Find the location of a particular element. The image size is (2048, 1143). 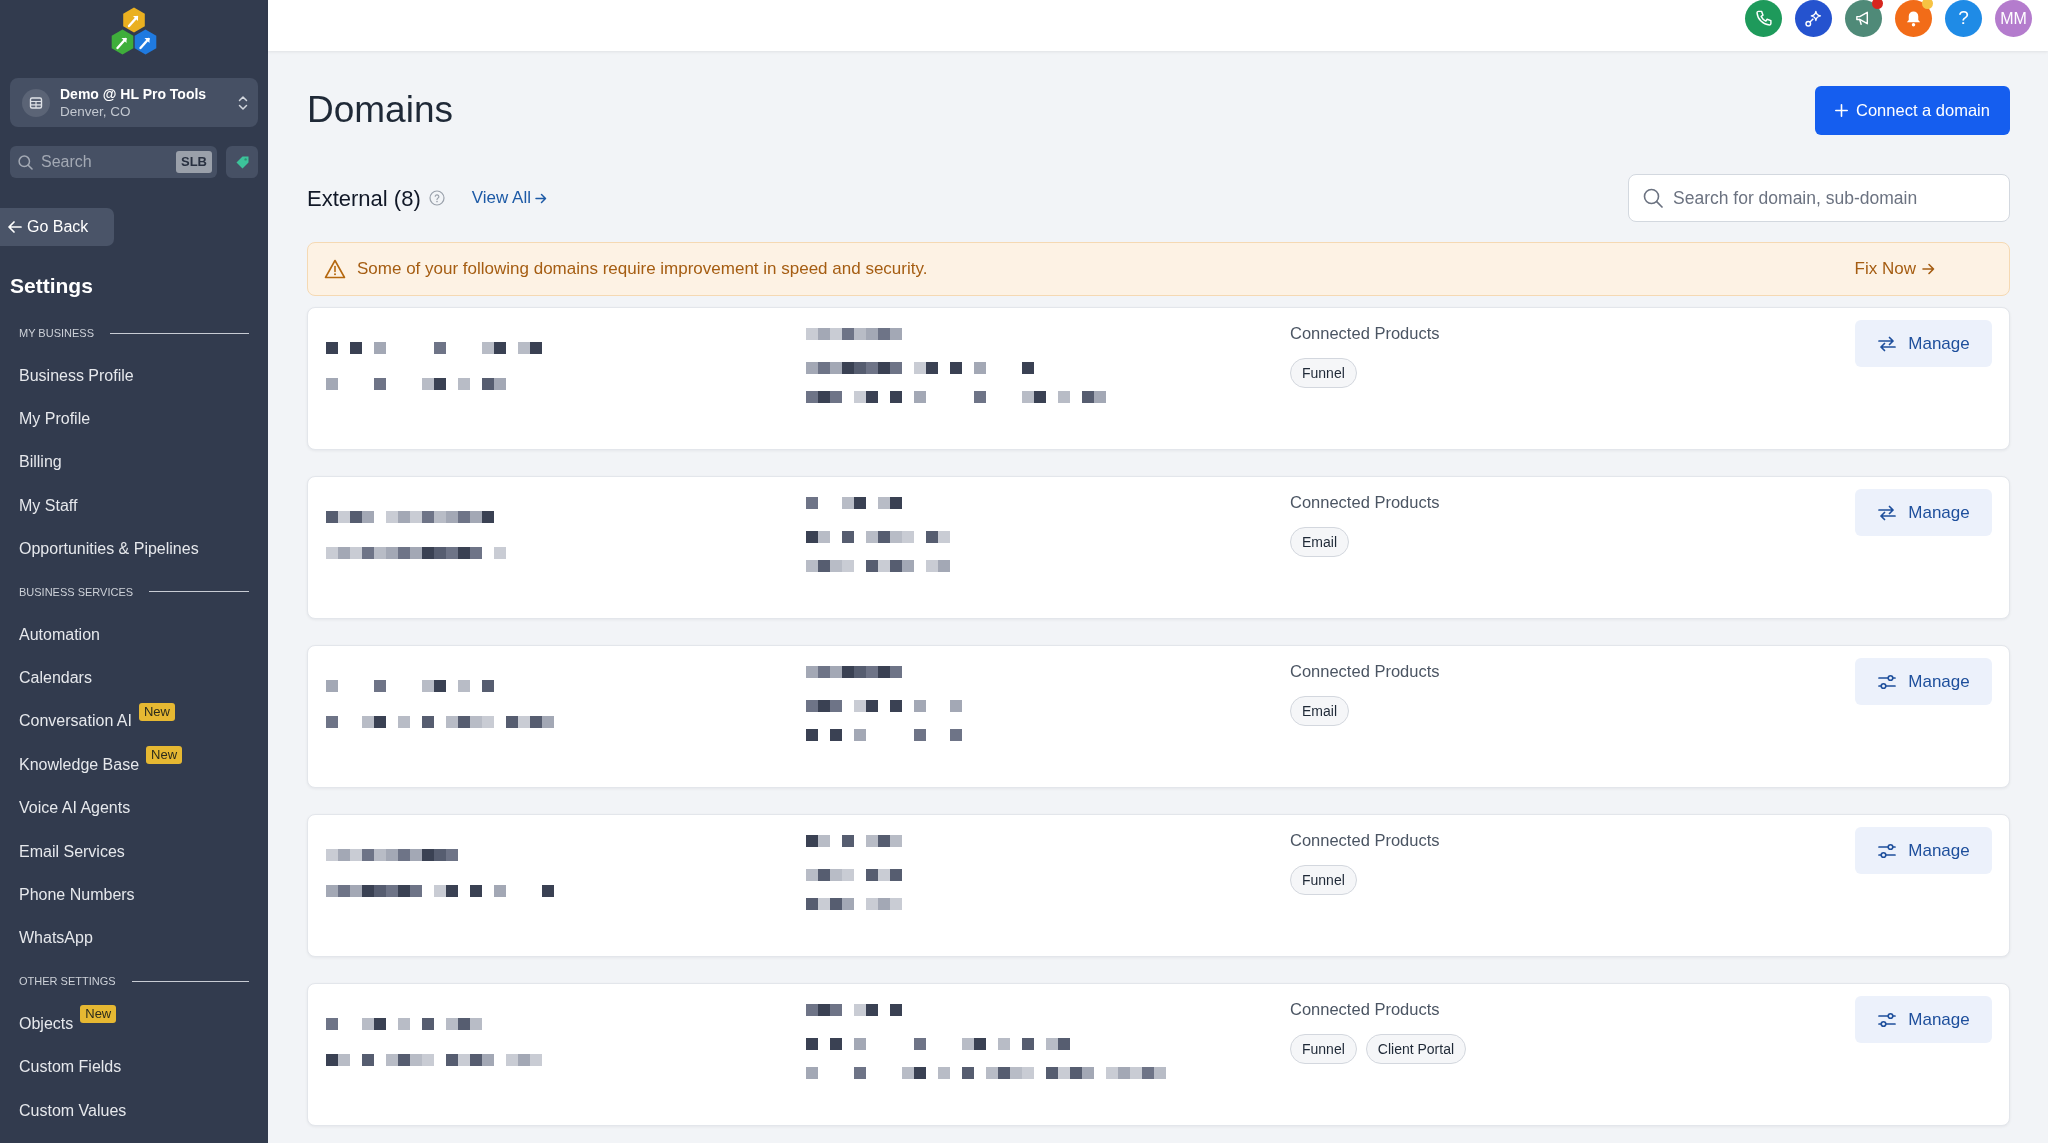

account-switcher: Demo @ HL Pro Tools Denver, CO is located at coordinates (134, 102).